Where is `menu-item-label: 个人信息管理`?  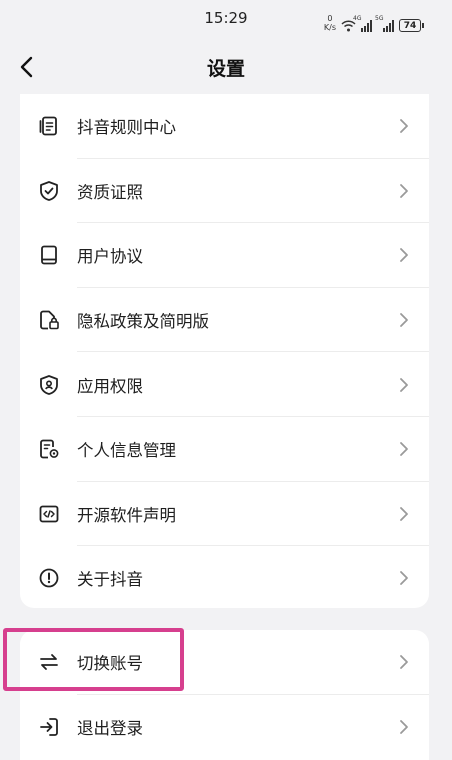 menu-item-label: 个人信息管理 is located at coordinates (126, 451).